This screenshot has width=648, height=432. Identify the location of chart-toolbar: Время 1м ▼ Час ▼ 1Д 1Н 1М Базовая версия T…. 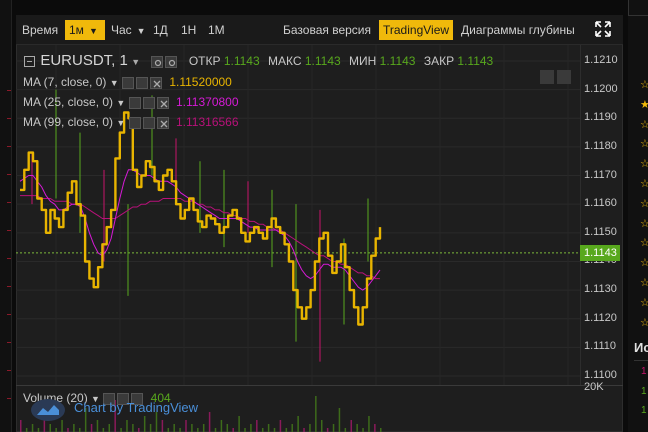
(319, 30).